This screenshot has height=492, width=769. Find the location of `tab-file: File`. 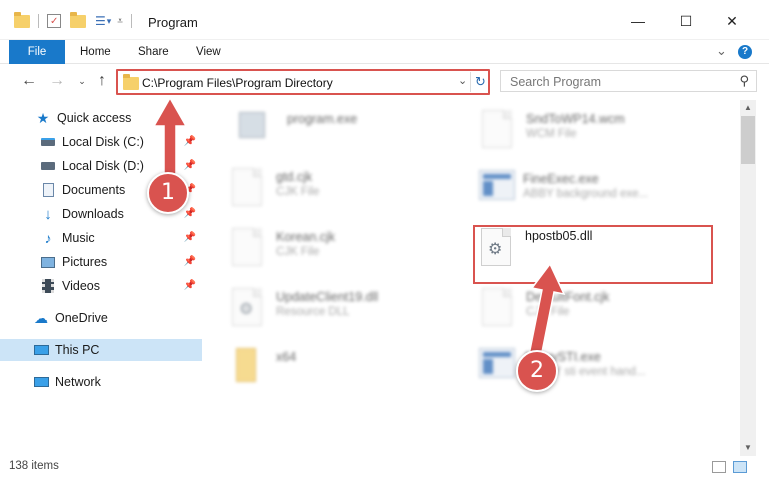

tab-file: File is located at coordinates (37, 52).